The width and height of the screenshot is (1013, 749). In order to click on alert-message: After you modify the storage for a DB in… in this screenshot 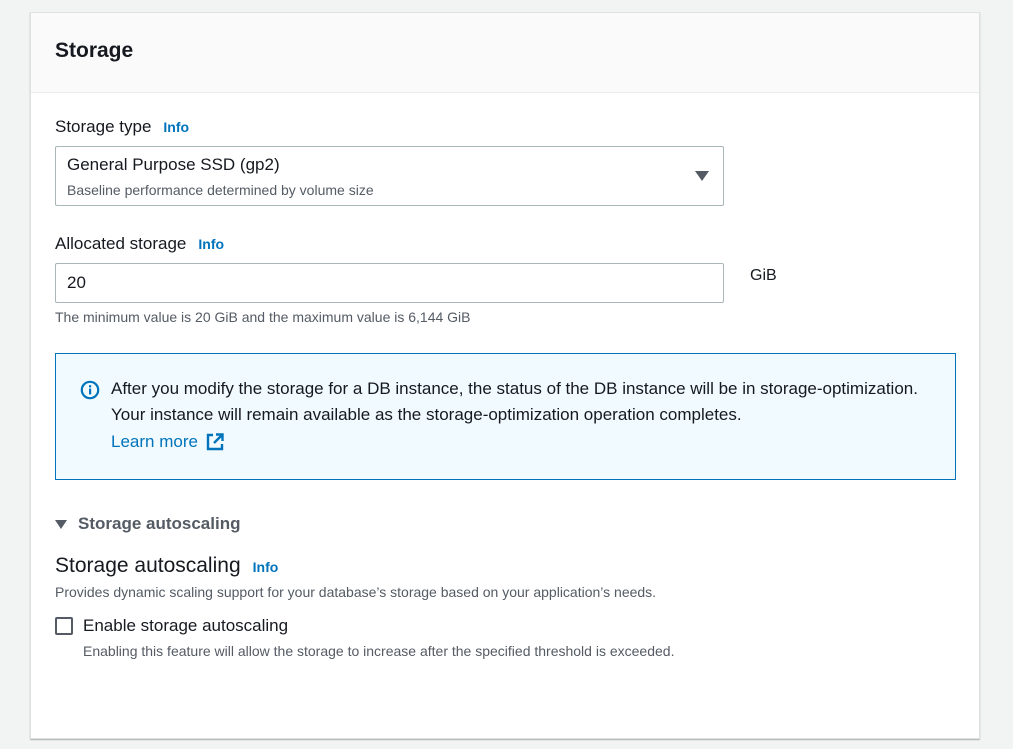, I will do `click(514, 401)`.